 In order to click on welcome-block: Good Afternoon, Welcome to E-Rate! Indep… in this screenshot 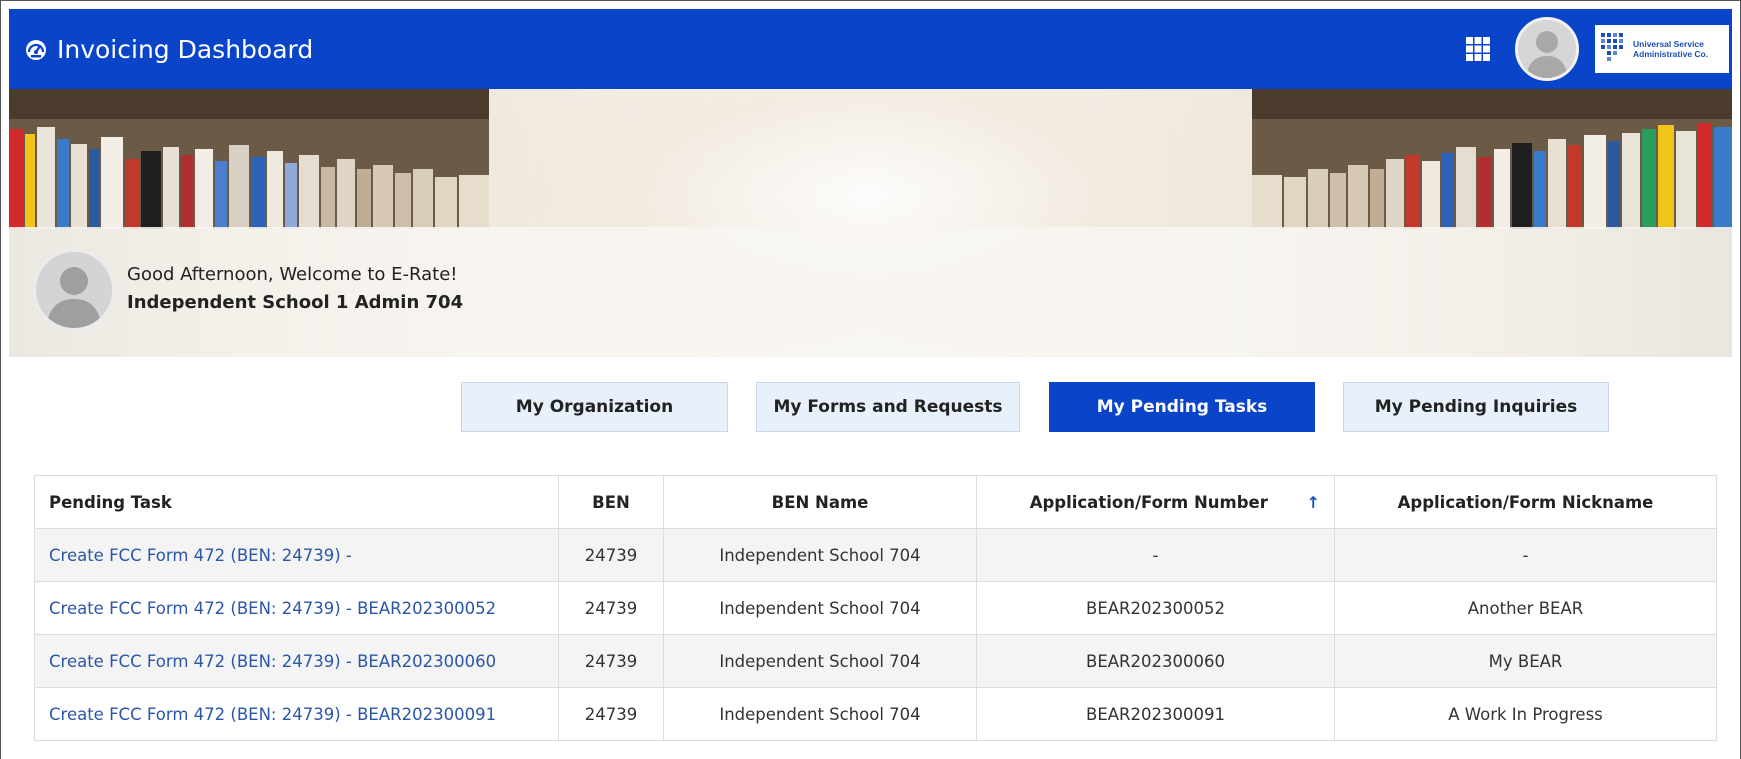, I will do `click(248, 290)`.